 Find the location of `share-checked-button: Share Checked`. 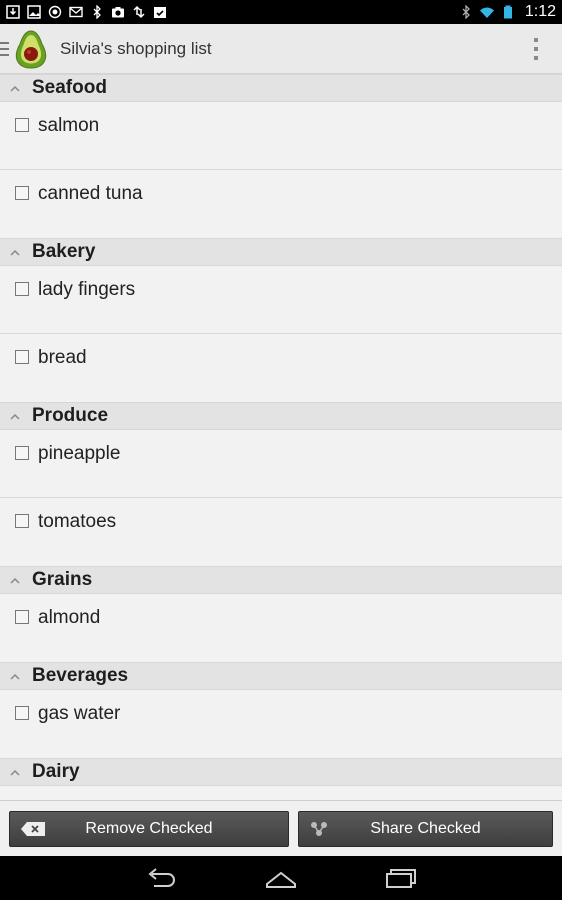

share-checked-button: Share Checked is located at coordinates (425, 829).